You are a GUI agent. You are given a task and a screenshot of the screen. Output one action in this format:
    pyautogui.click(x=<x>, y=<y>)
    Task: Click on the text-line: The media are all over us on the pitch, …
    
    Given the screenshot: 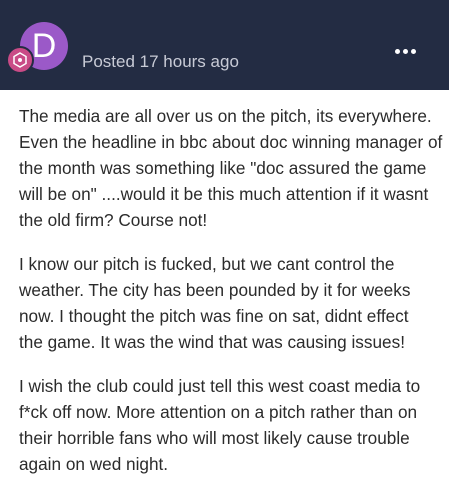 What is the action you would take?
    pyautogui.click(x=225, y=116)
    